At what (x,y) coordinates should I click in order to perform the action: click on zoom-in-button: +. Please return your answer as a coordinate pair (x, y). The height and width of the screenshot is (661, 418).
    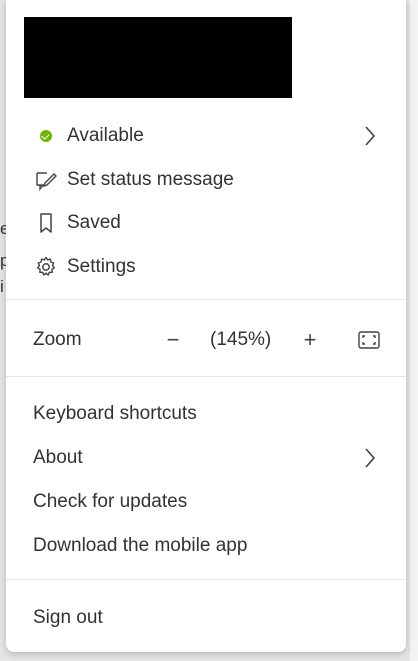
    Looking at the image, I should click on (310, 339).